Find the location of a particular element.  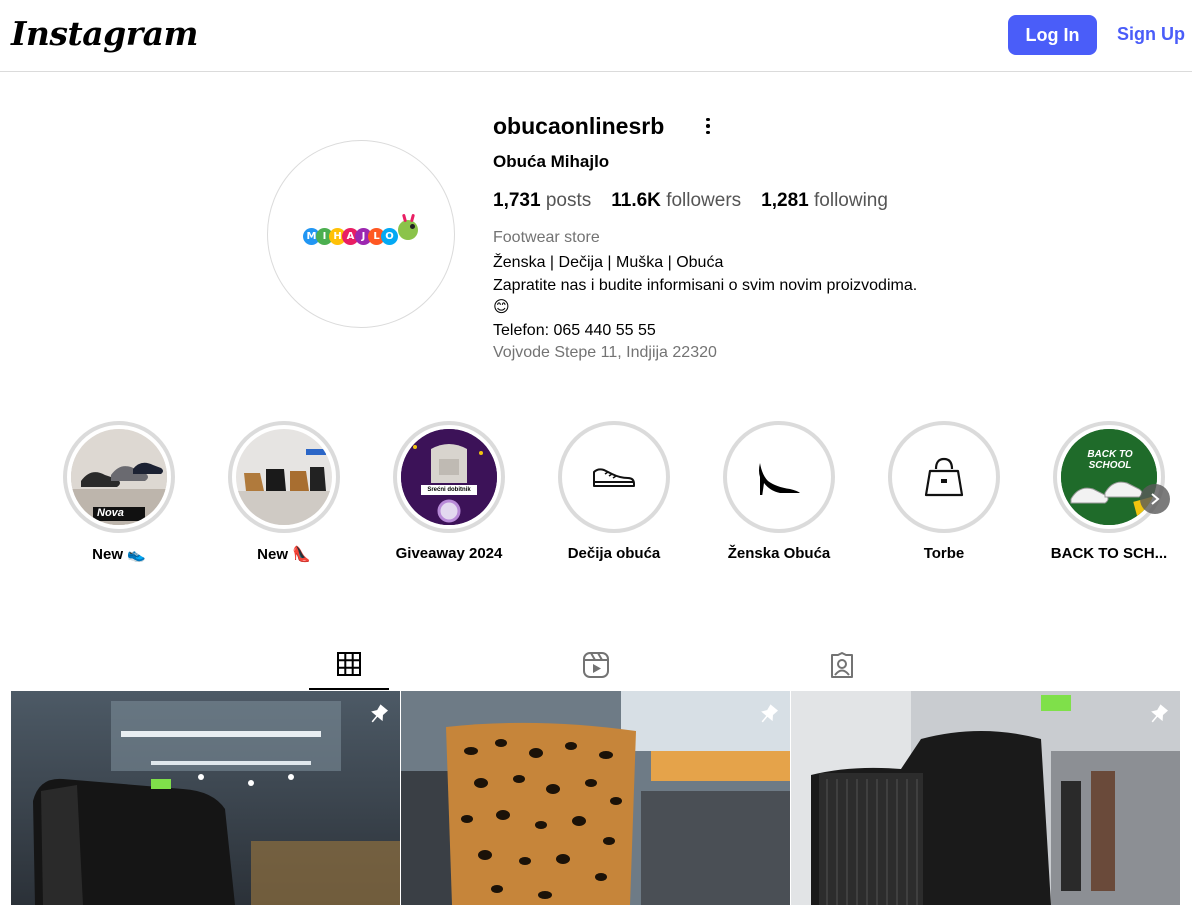

highlight-label: Dečija obuća is located at coordinates (614, 553).